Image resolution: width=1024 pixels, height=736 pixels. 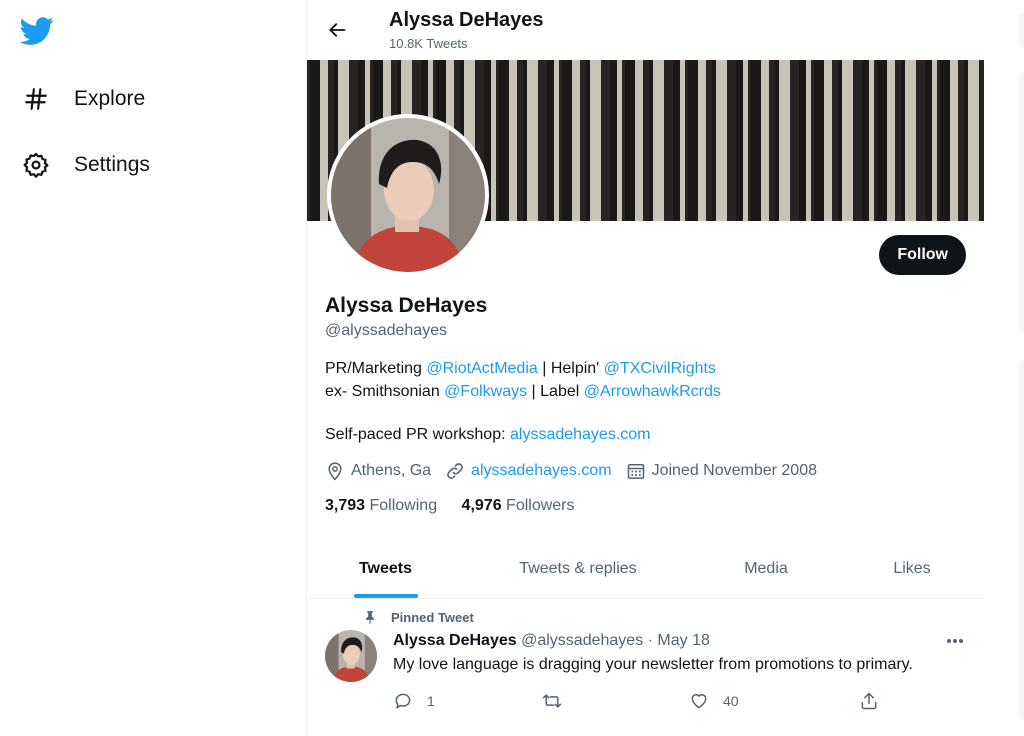 What do you see at coordinates (645, 30) in the screenshot?
I see `profile-header-bar: Alyssa DeHayes 10.8K Tweets` at bounding box center [645, 30].